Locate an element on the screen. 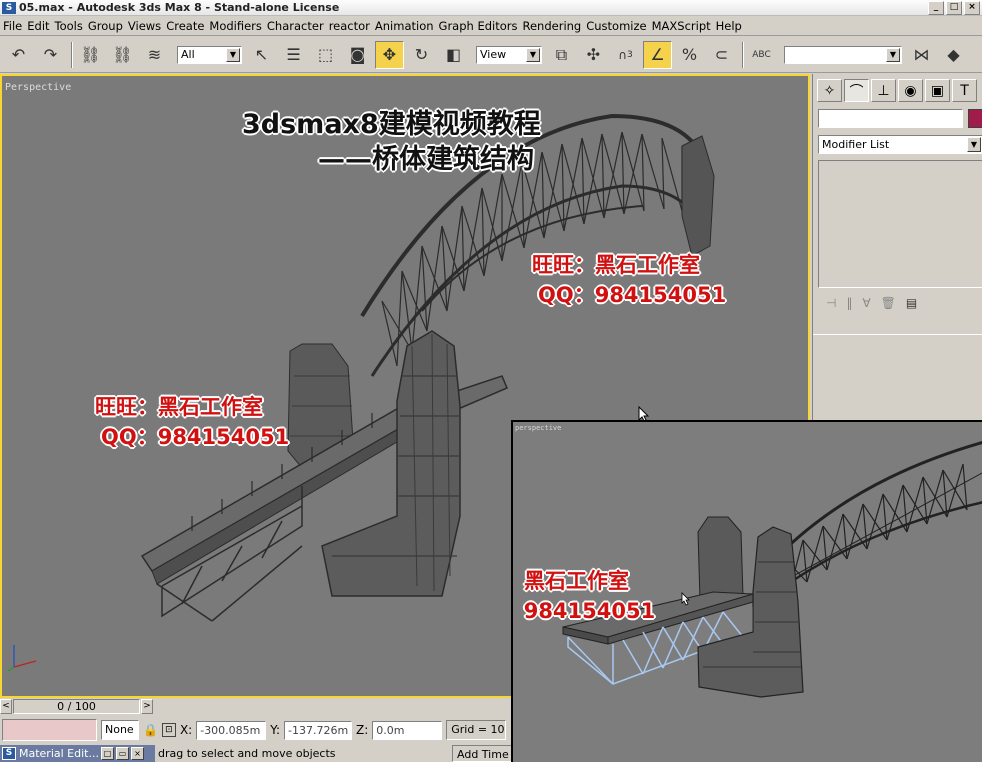  time-slider: 0 / 100 is located at coordinates (76, 706).